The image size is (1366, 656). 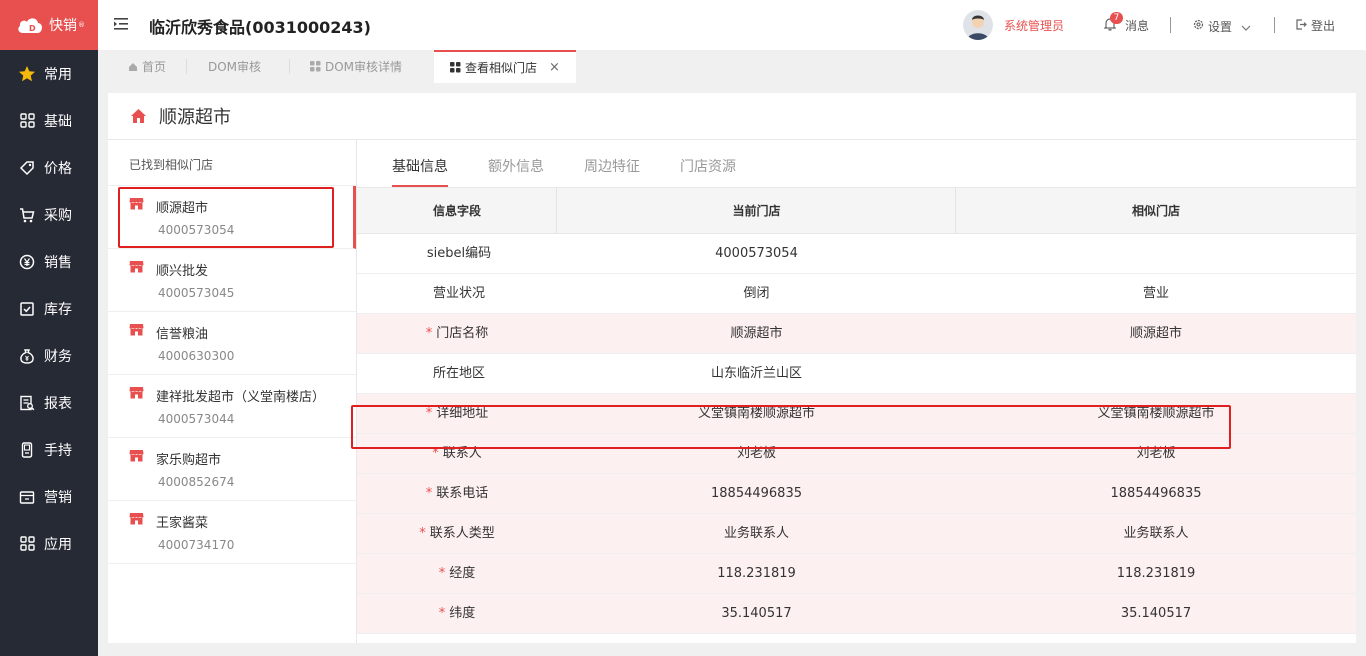 What do you see at coordinates (462, 333) in the screenshot?
I see `field-label: 门店名称` at bounding box center [462, 333].